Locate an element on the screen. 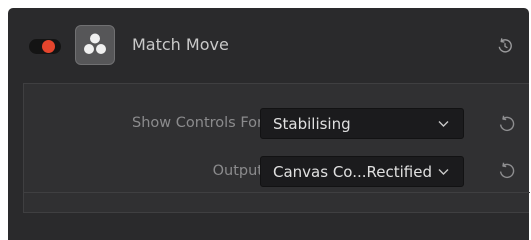 This screenshot has width=531, height=240. reset-icon-graphic is located at coordinates (505, 45).